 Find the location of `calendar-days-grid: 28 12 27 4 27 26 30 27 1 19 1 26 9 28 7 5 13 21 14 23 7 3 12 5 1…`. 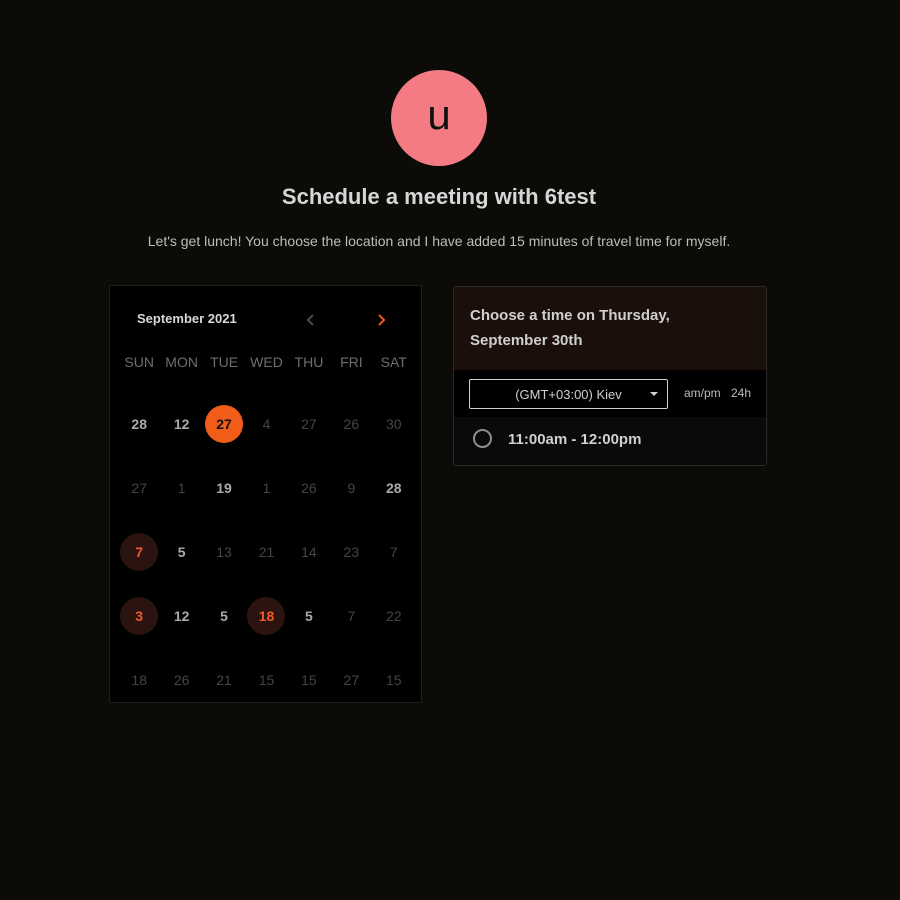

calendar-days-grid: 28 12 27 4 27 26 30 27 1 19 1 26 9 28 7 5 13 21 14 23 7 3 12 5 1… is located at coordinates (266, 552).